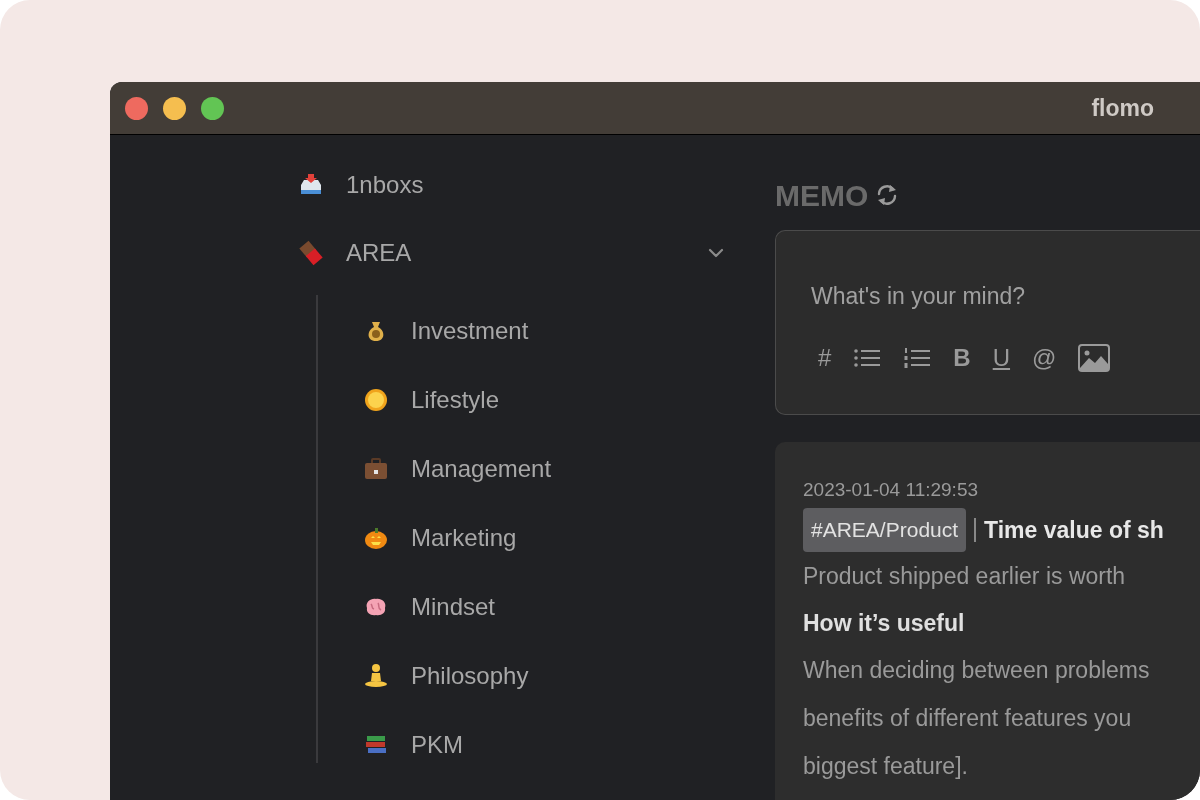 This screenshot has height=800, width=1200. What do you see at coordinates (1094, 357) in the screenshot?
I see `image-icon` at bounding box center [1094, 357].